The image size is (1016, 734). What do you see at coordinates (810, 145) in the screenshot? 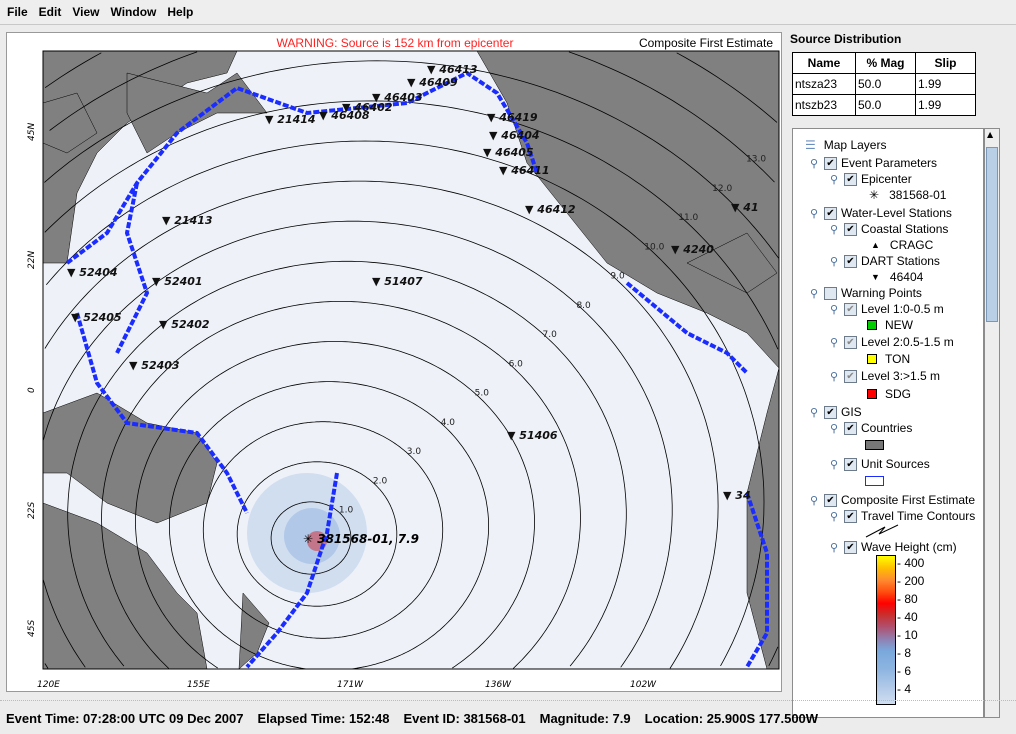
I see `layers-icon: ☰` at bounding box center [810, 145].